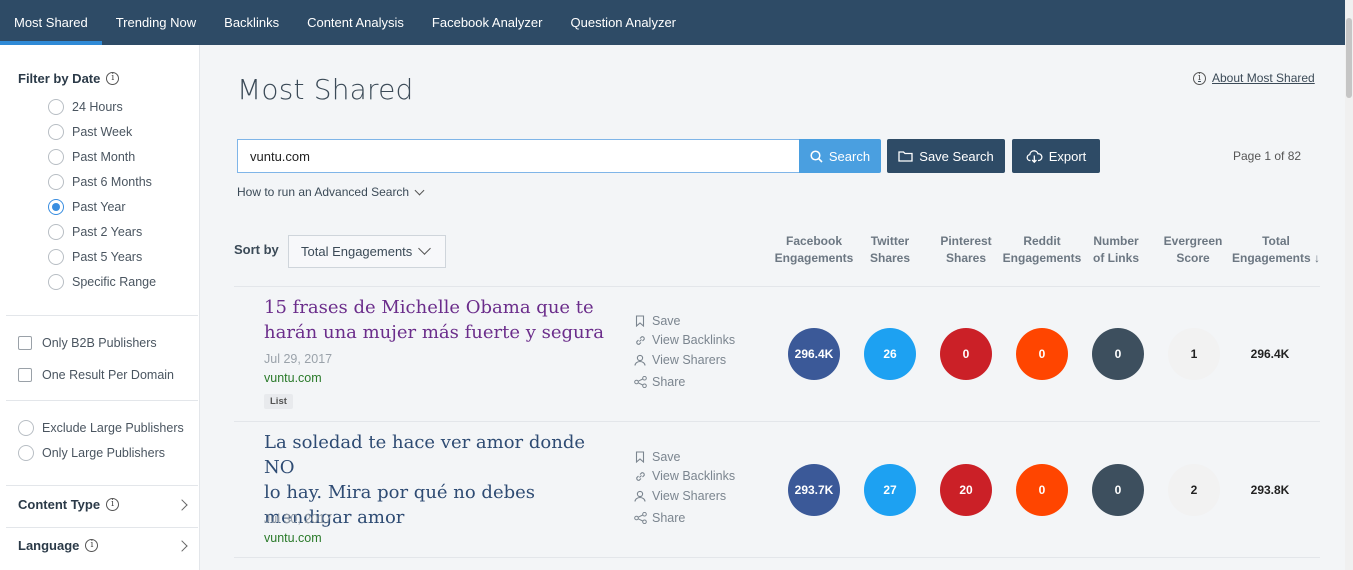  Describe the element at coordinates (890, 250) in the screenshot. I see `column-header-twitter: Twitter Shares` at that location.